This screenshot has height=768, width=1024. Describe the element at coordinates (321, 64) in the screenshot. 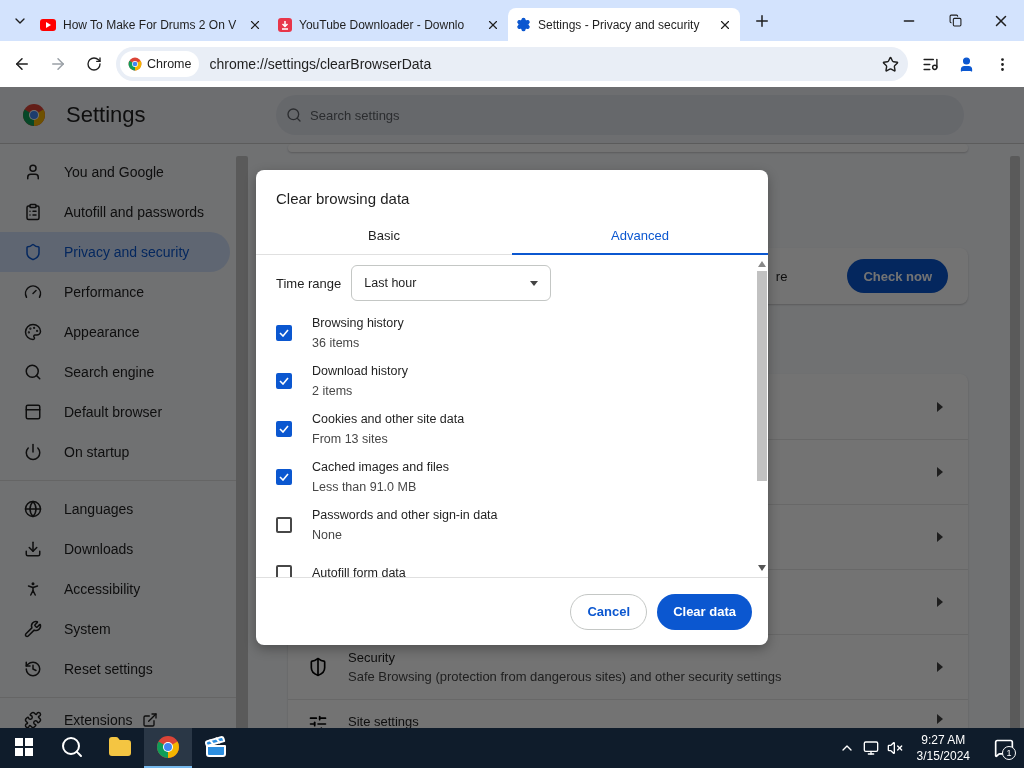

I see `url-text: chrome://settings/clearBrowserData` at that location.